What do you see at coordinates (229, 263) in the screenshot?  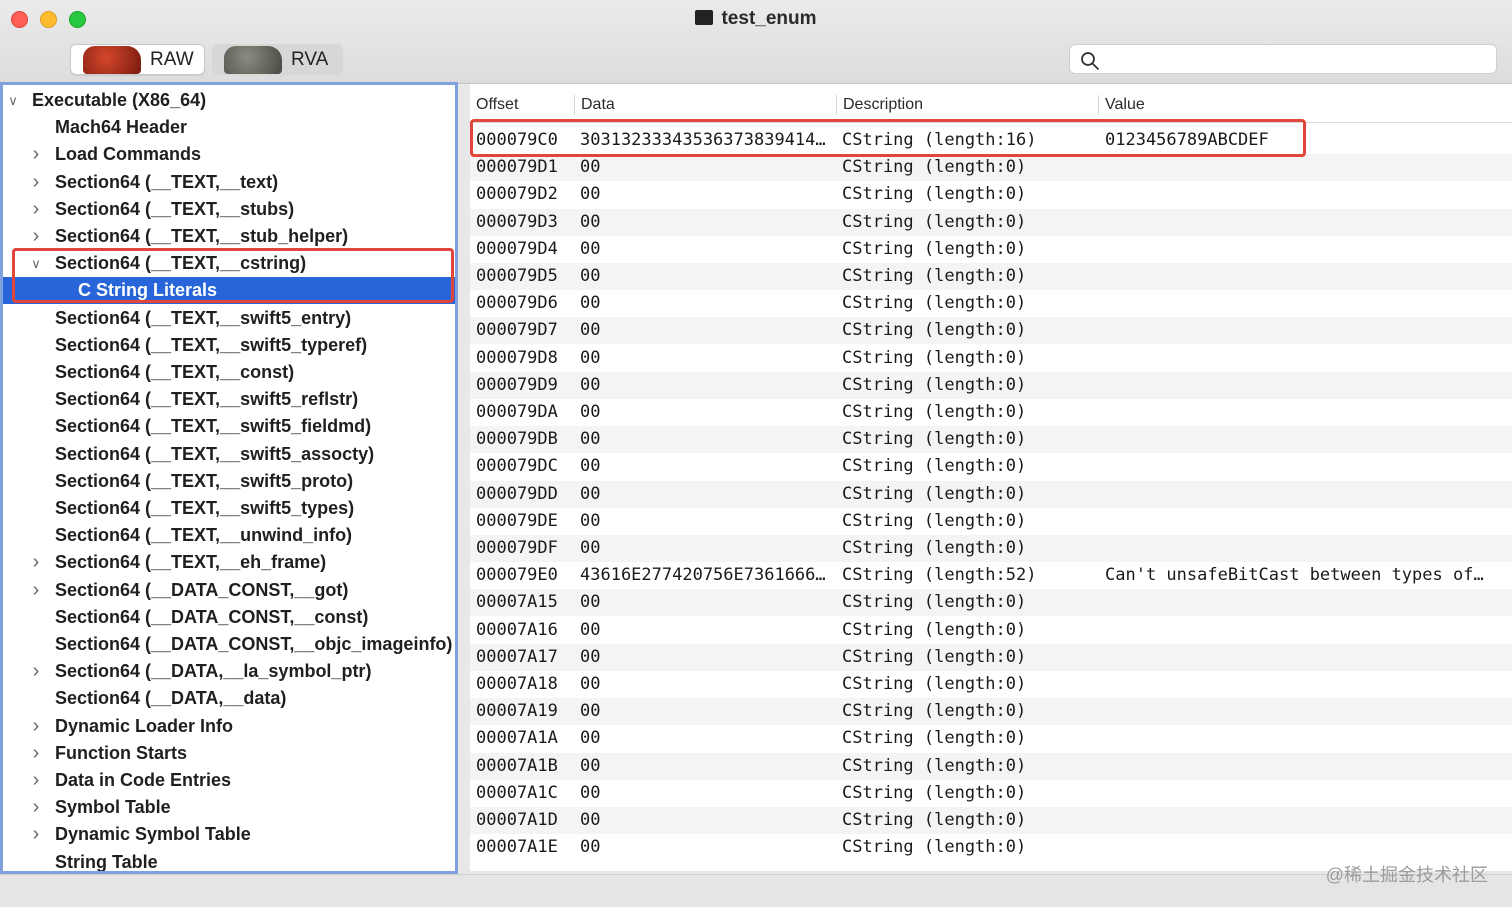 I see `sidebar-item: ∨ Section64 (__TEXT,__cstring)` at bounding box center [229, 263].